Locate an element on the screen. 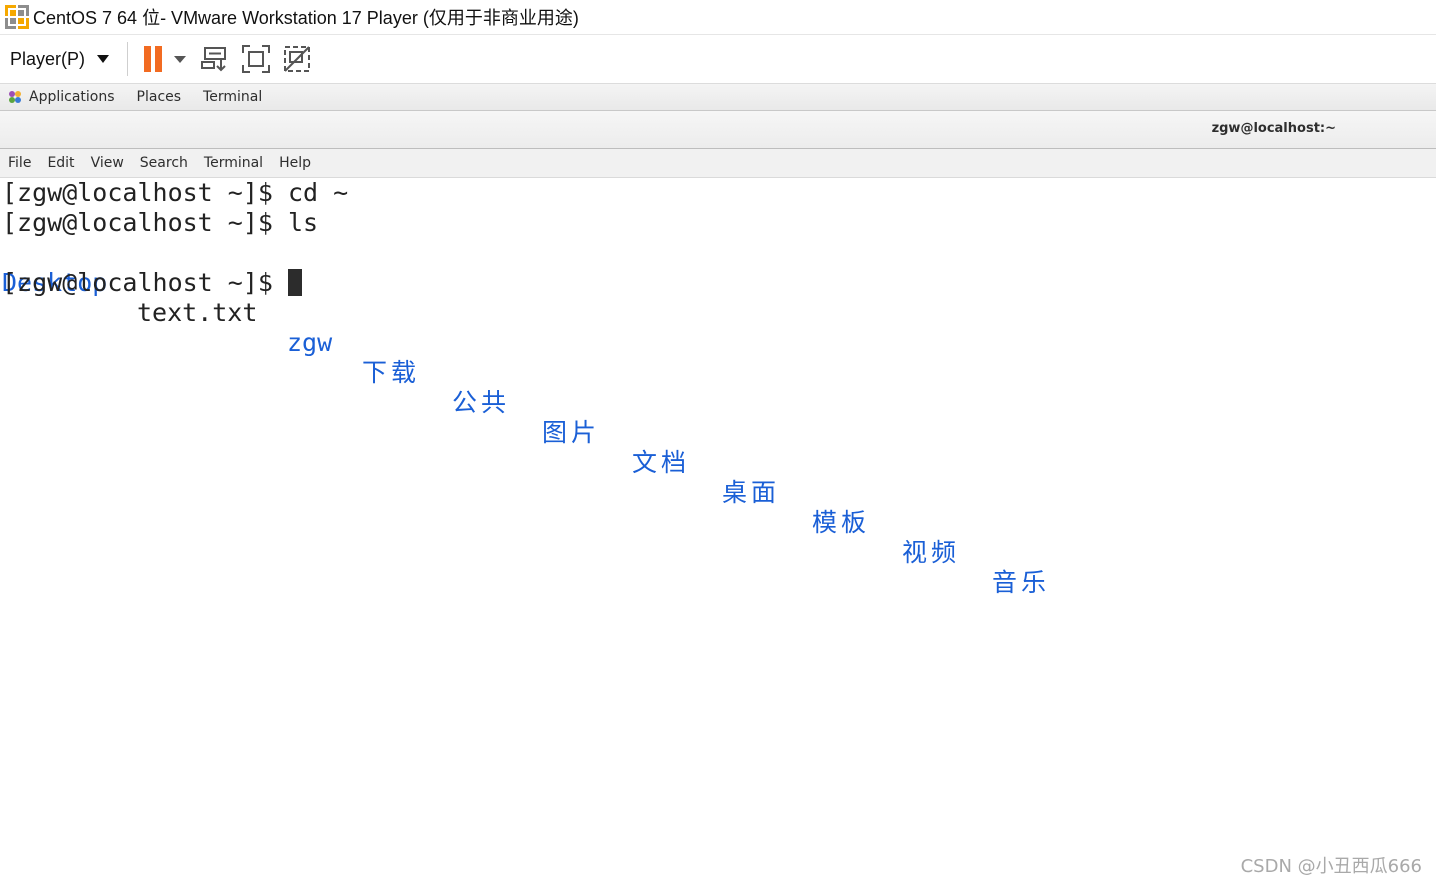  terminal-prompt: [zgw@localhost ~]$ is located at coordinates (145, 282).